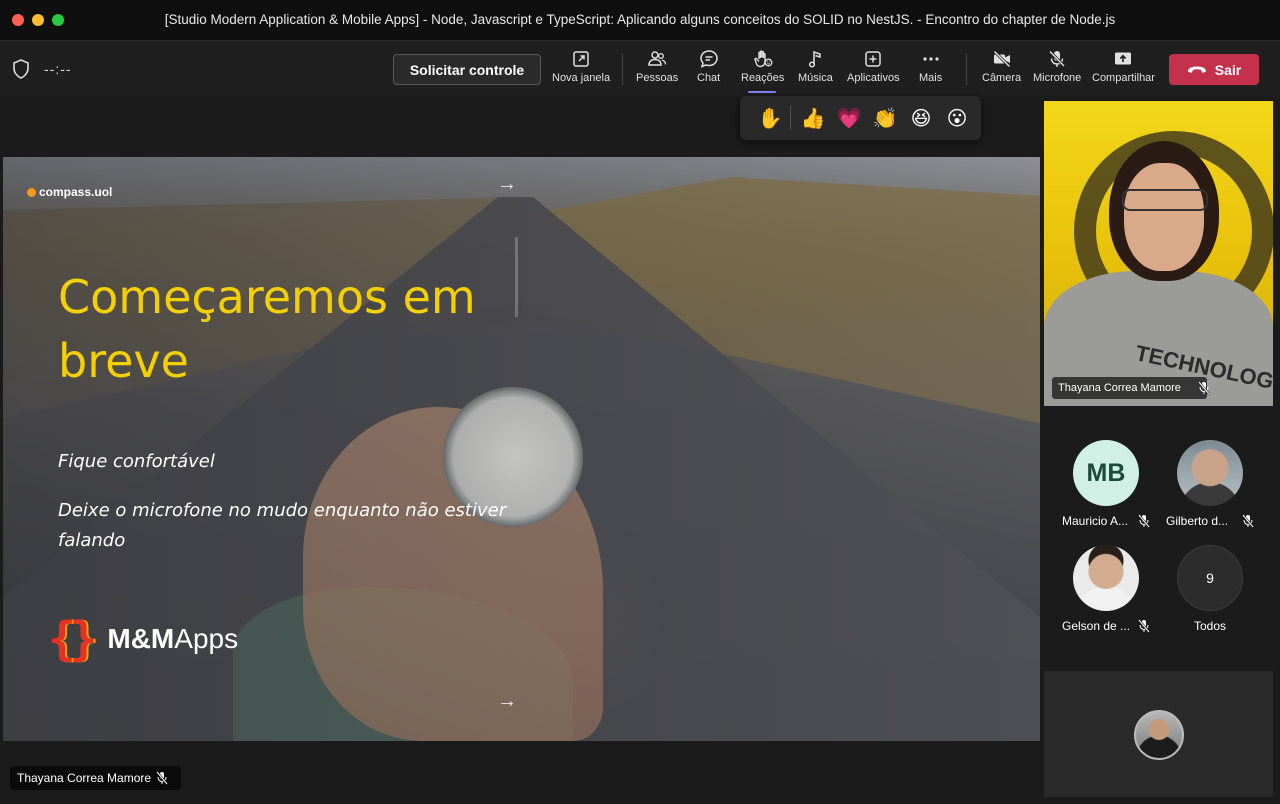 The width and height of the screenshot is (1280, 804). I want to click on laugh-reaction: 😆, so click(921, 118).